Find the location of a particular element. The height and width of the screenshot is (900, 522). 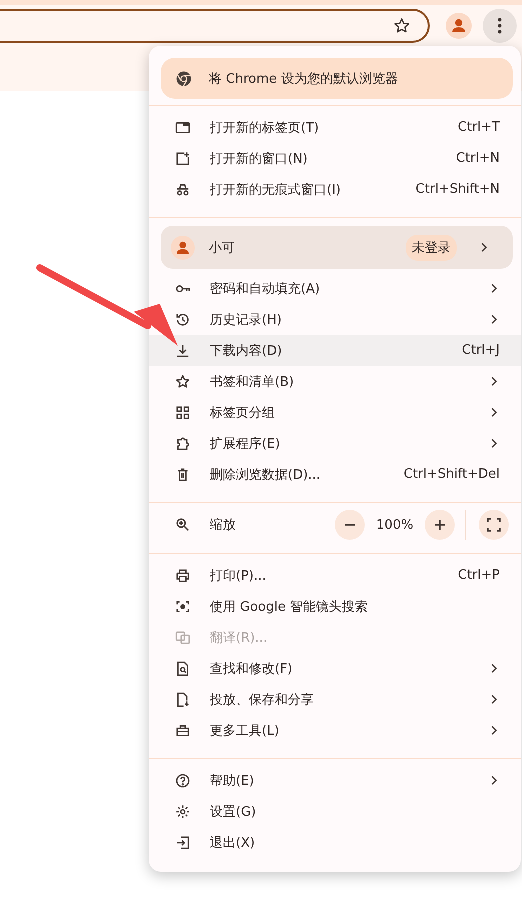

item-label: 使用 Google 智能镜头搜索 is located at coordinates (290, 607).